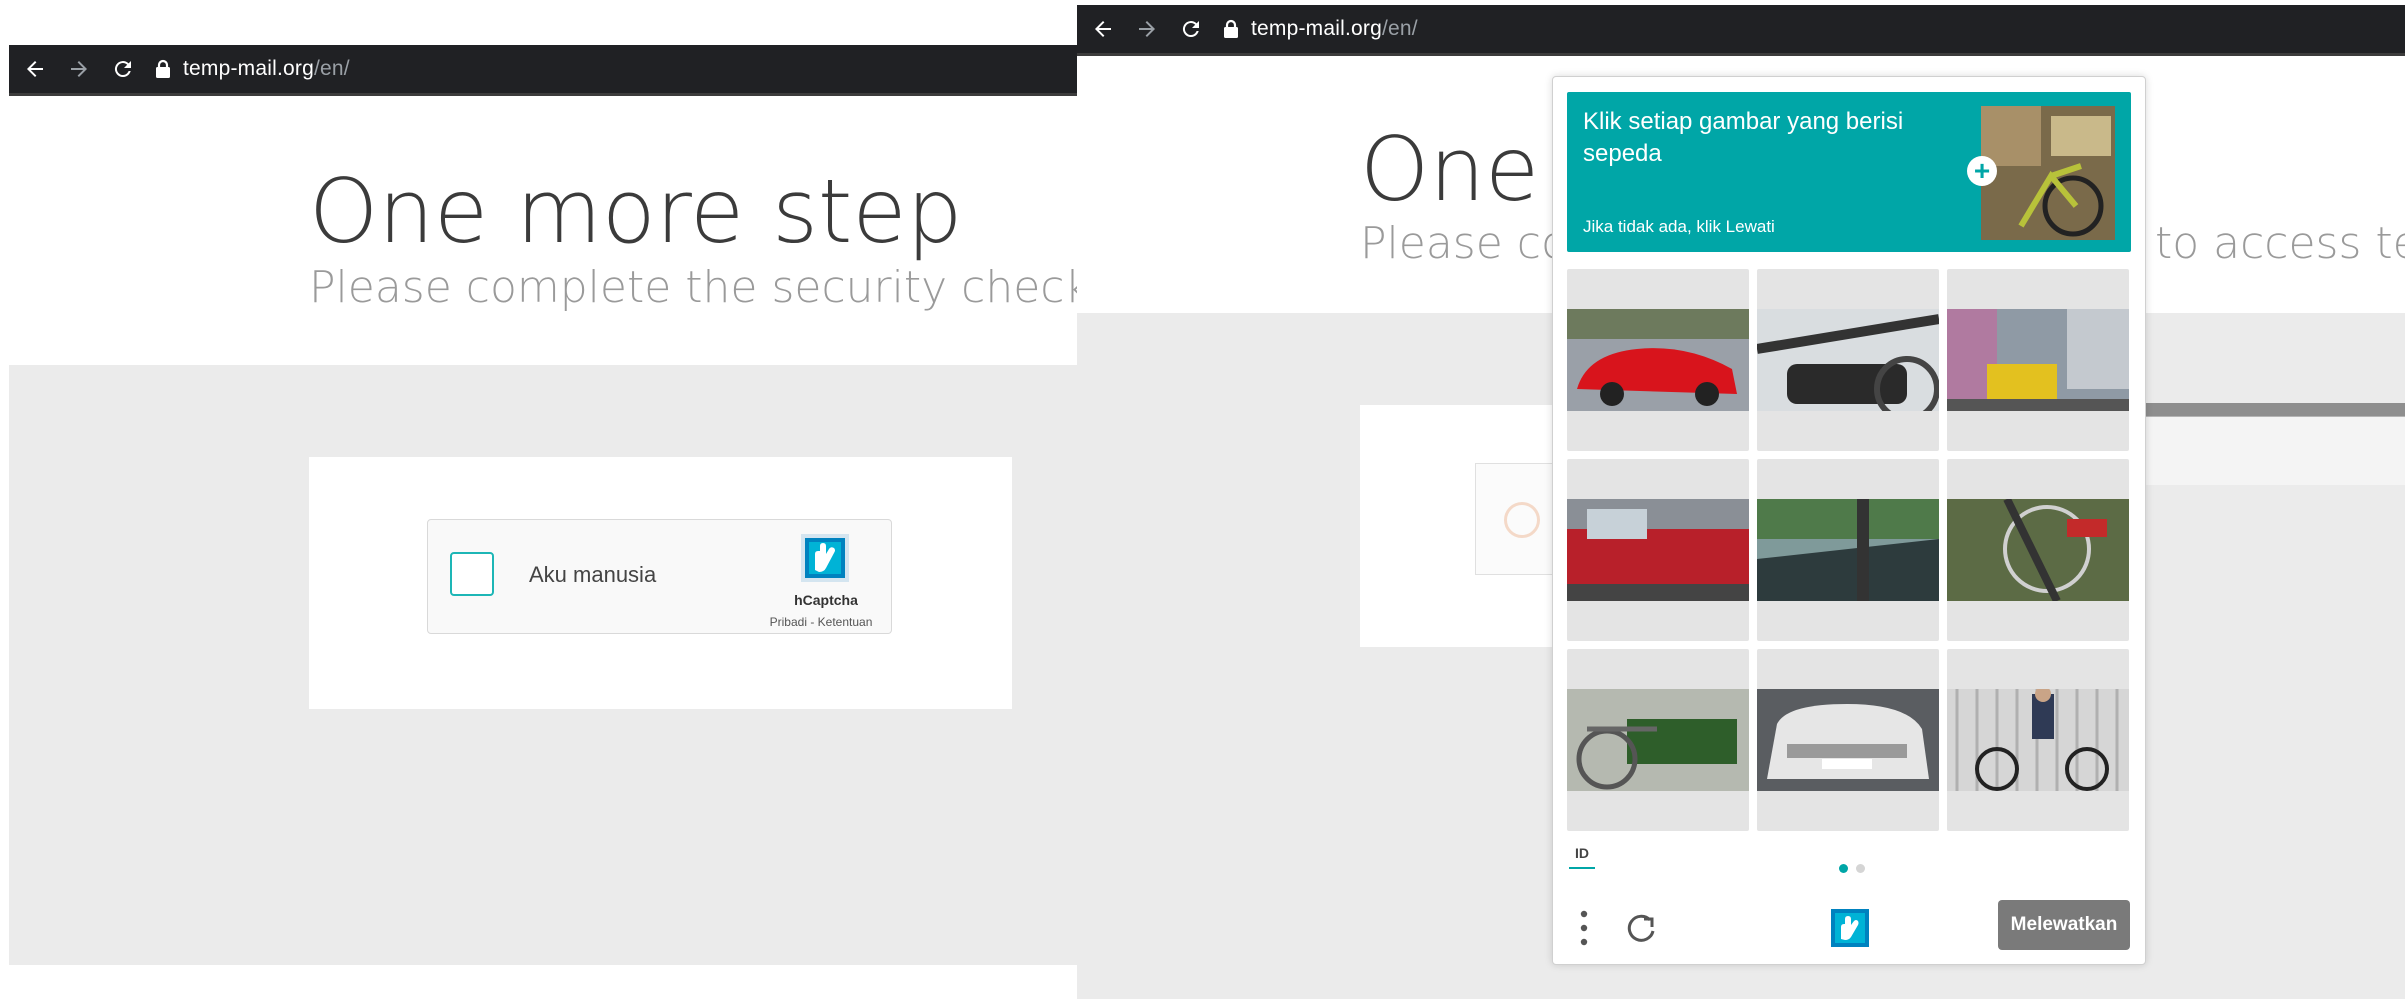  Describe the element at coordinates (472, 574) in the screenshot. I see `human-checkbox` at that location.